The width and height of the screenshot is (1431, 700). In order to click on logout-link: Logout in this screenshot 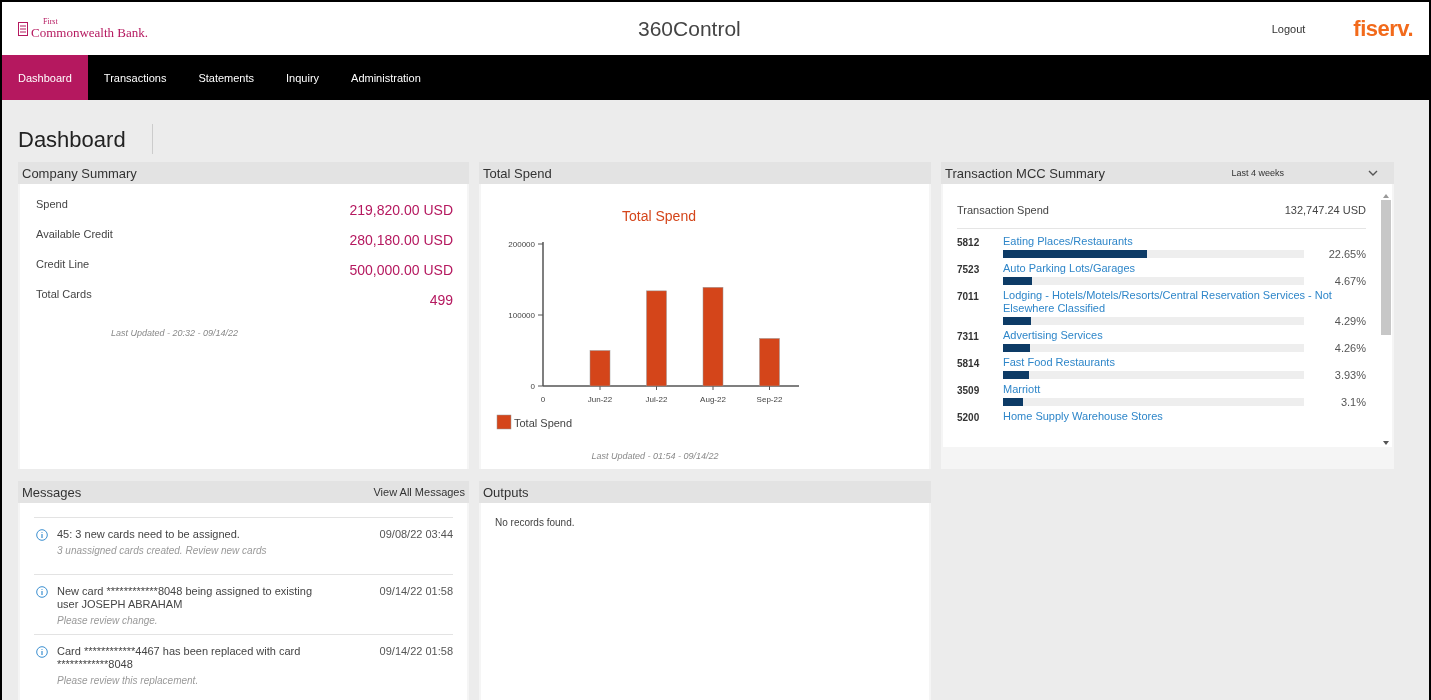, I will do `click(1288, 28)`.